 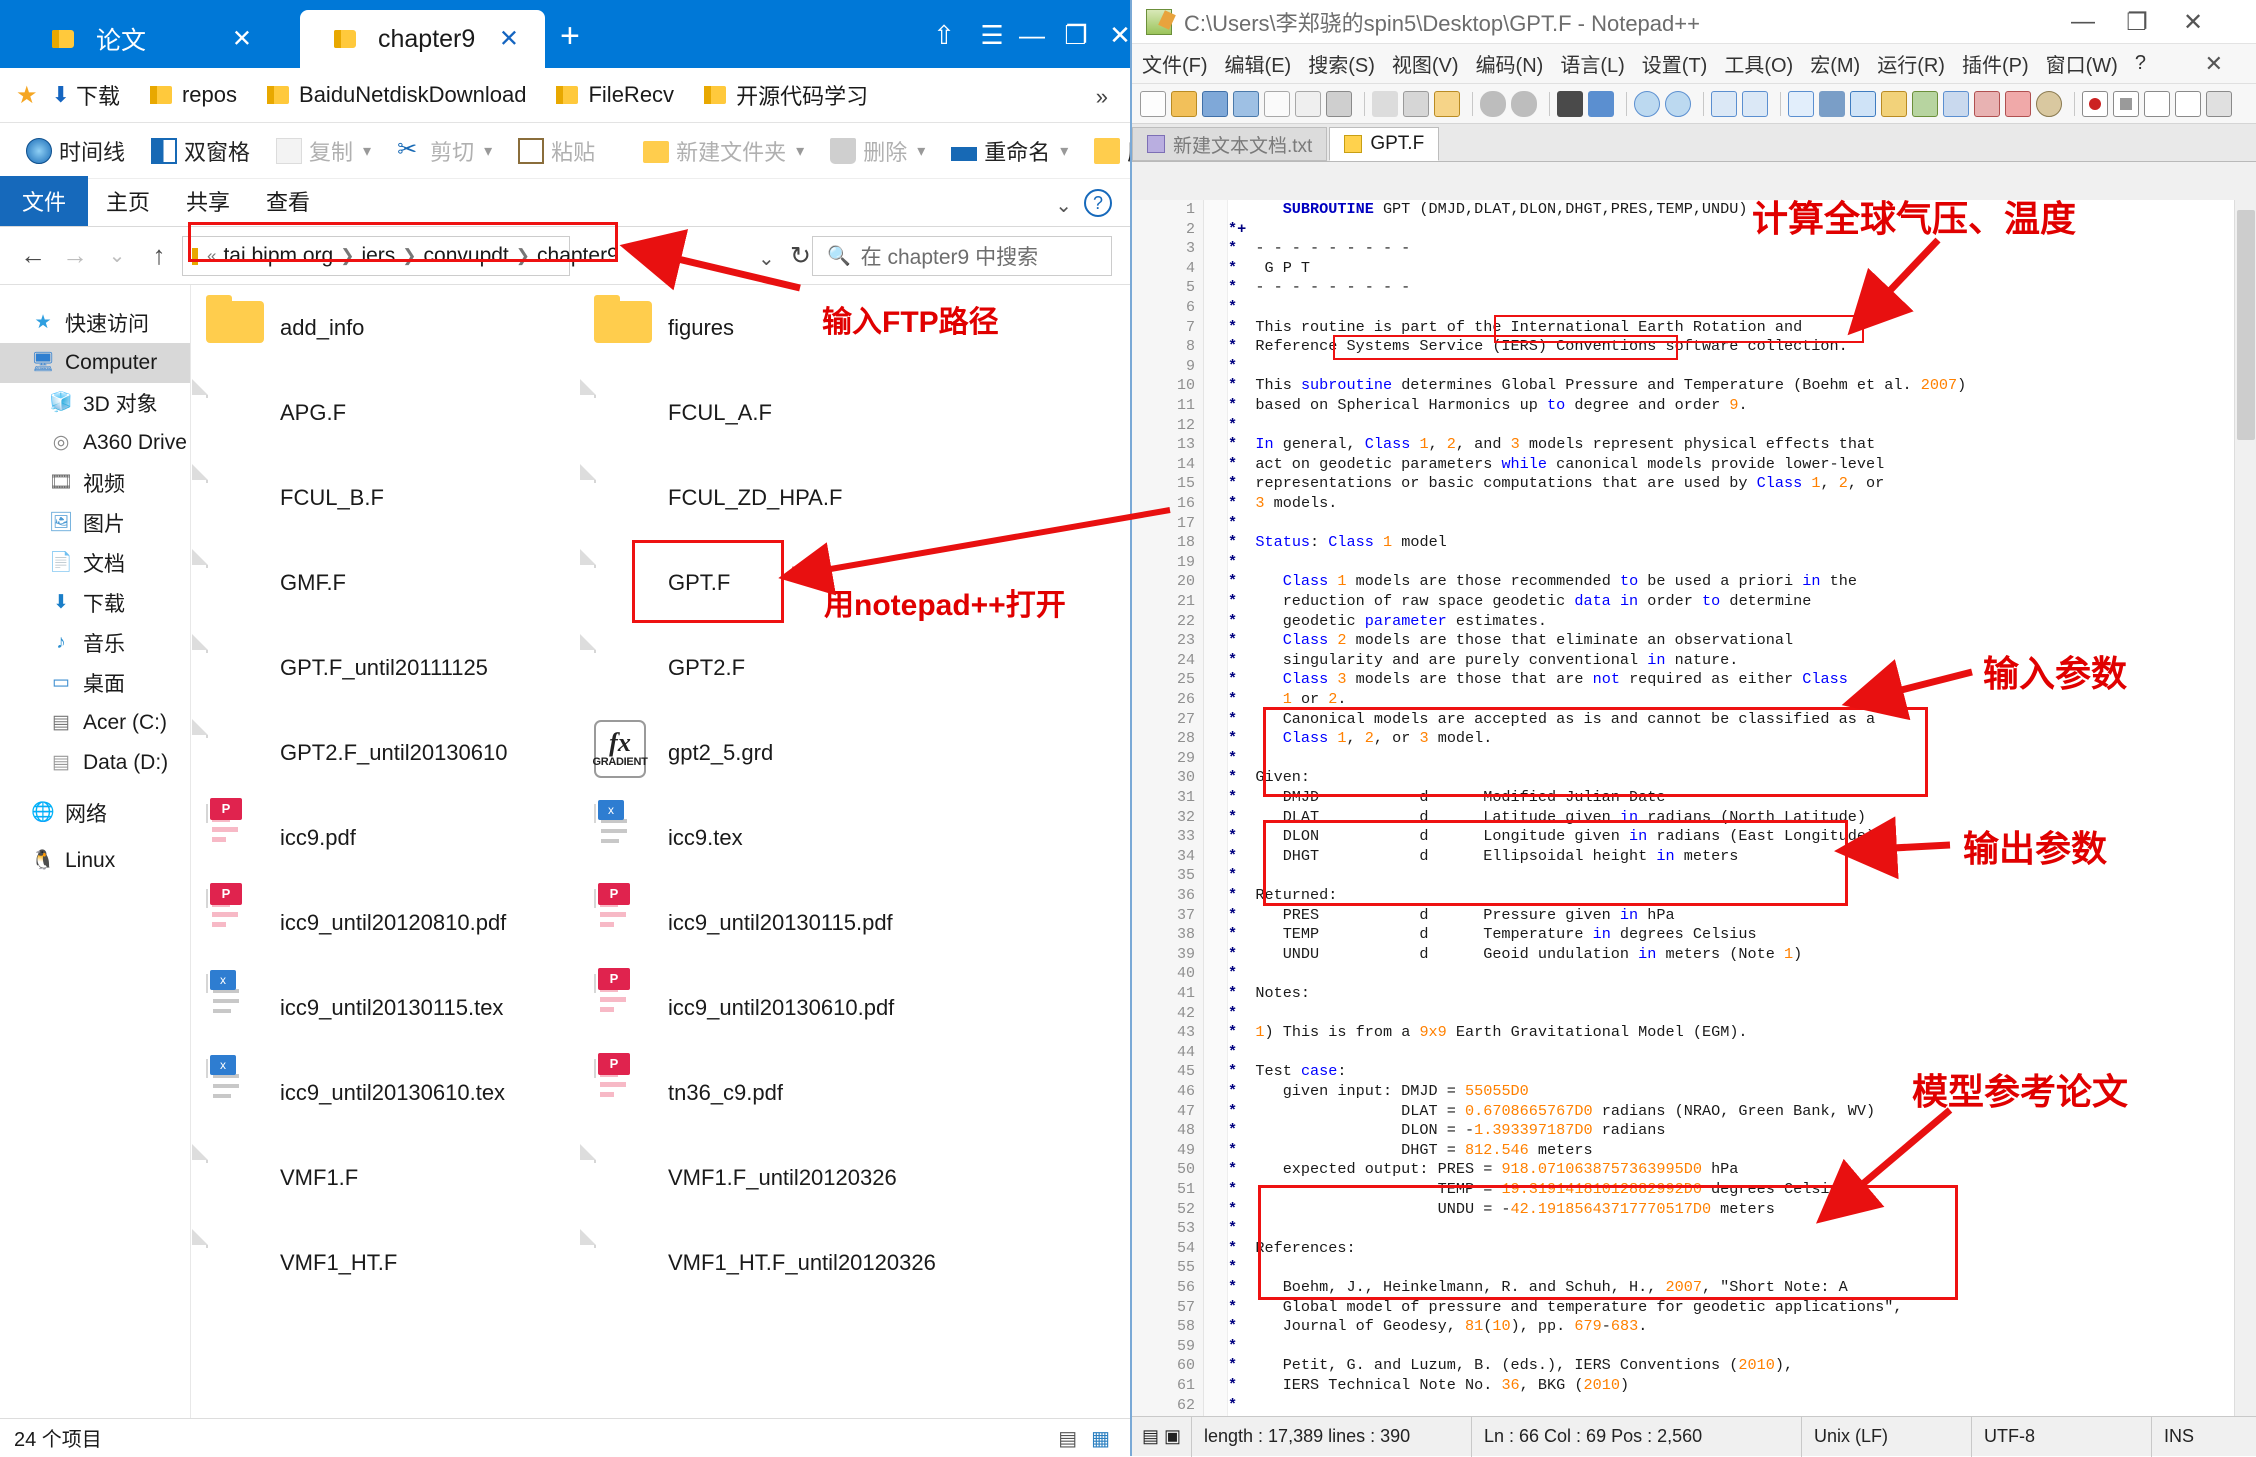 What do you see at coordinates (392, 1177) in the screenshot?
I see `list-item: VMF1.F` at bounding box center [392, 1177].